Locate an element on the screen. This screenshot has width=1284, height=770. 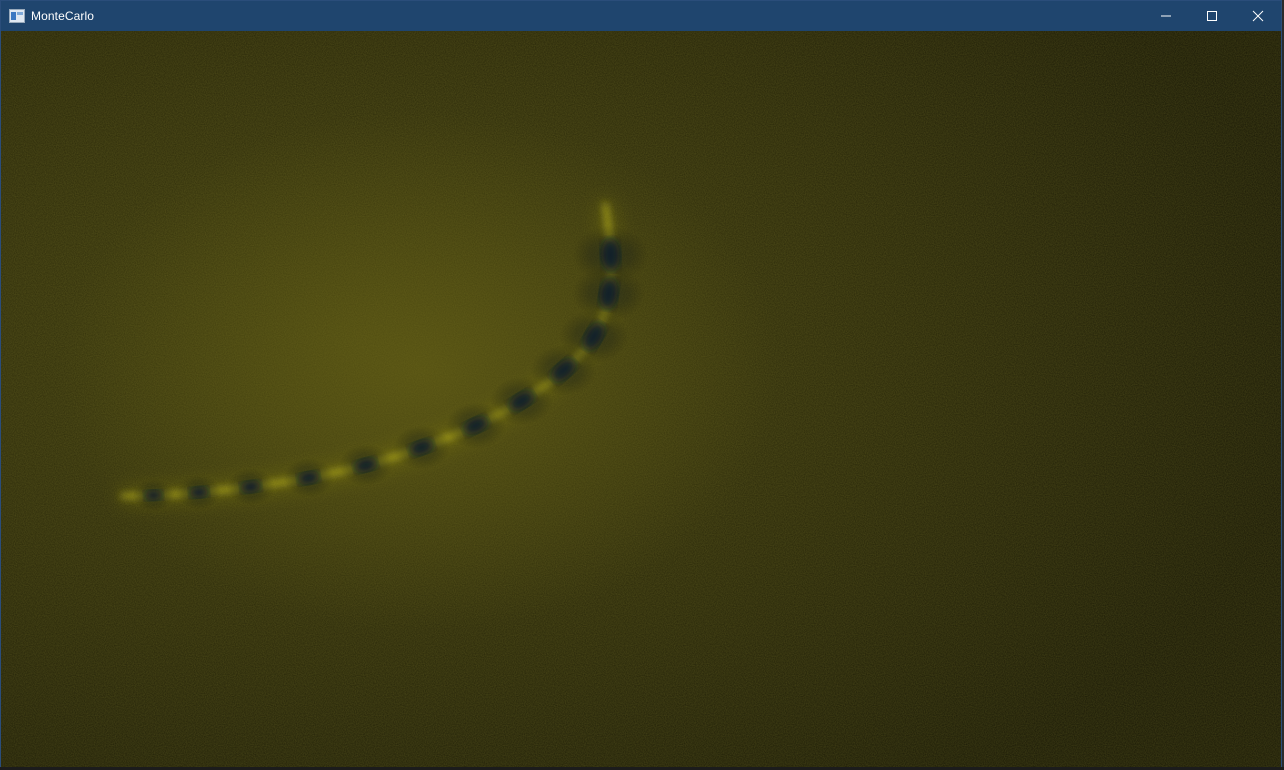
close-button is located at coordinates (1258, 16).